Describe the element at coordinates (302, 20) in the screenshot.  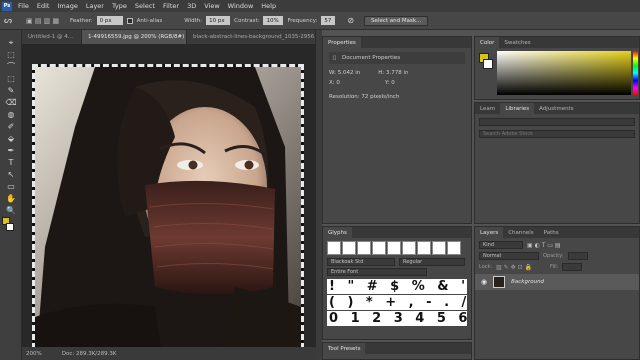
I see `frequency-label: Frequency:` at that location.